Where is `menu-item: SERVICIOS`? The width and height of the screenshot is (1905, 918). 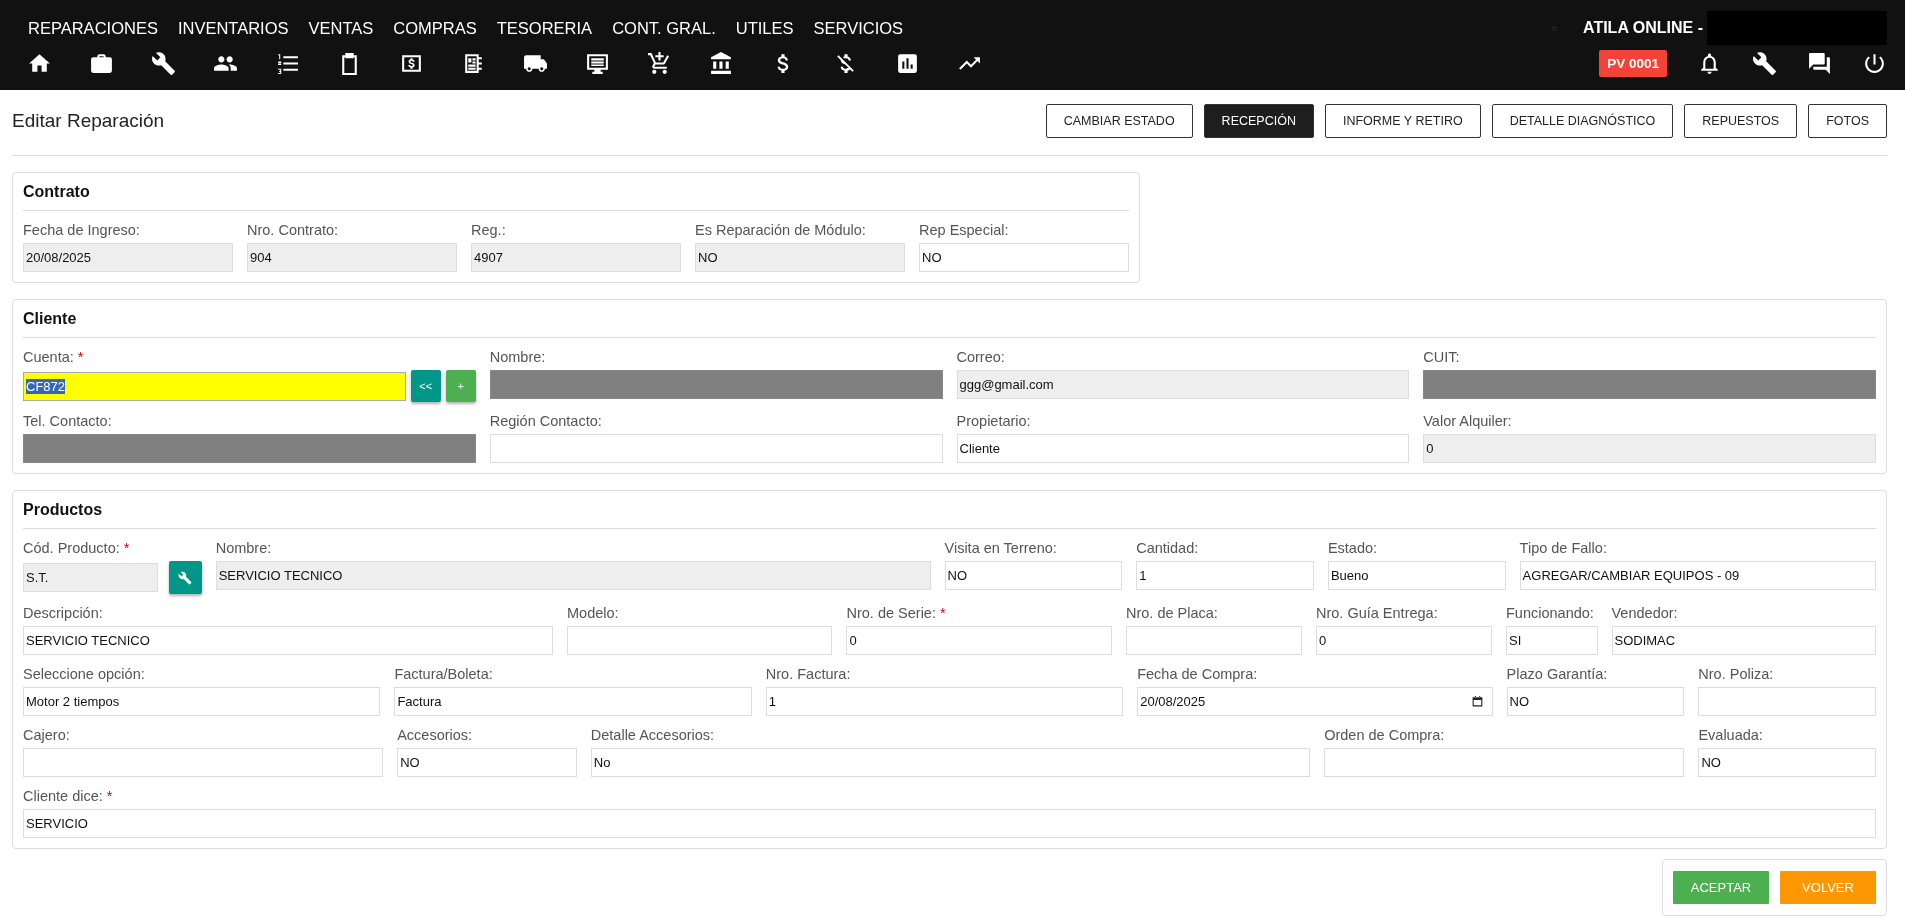
menu-item: SERVICIOS is located at coordinates (858, 28).